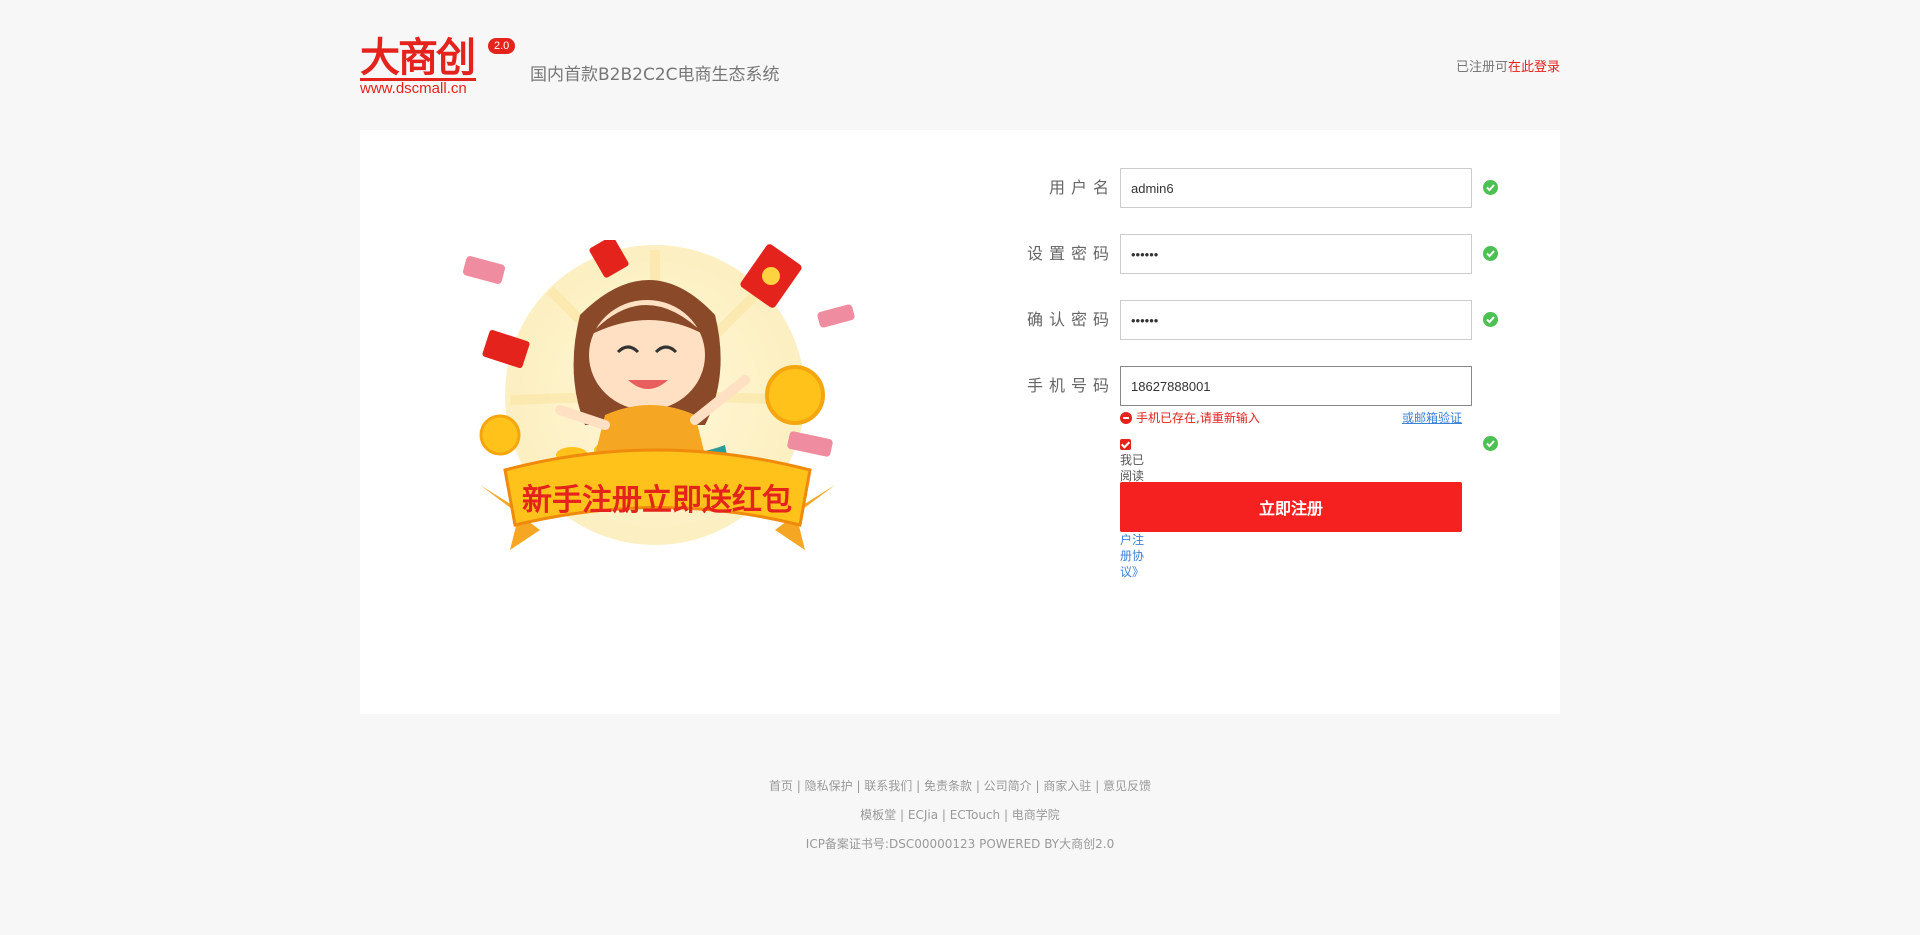  I want to click on version-badge: 2.0, so click(502, 46).